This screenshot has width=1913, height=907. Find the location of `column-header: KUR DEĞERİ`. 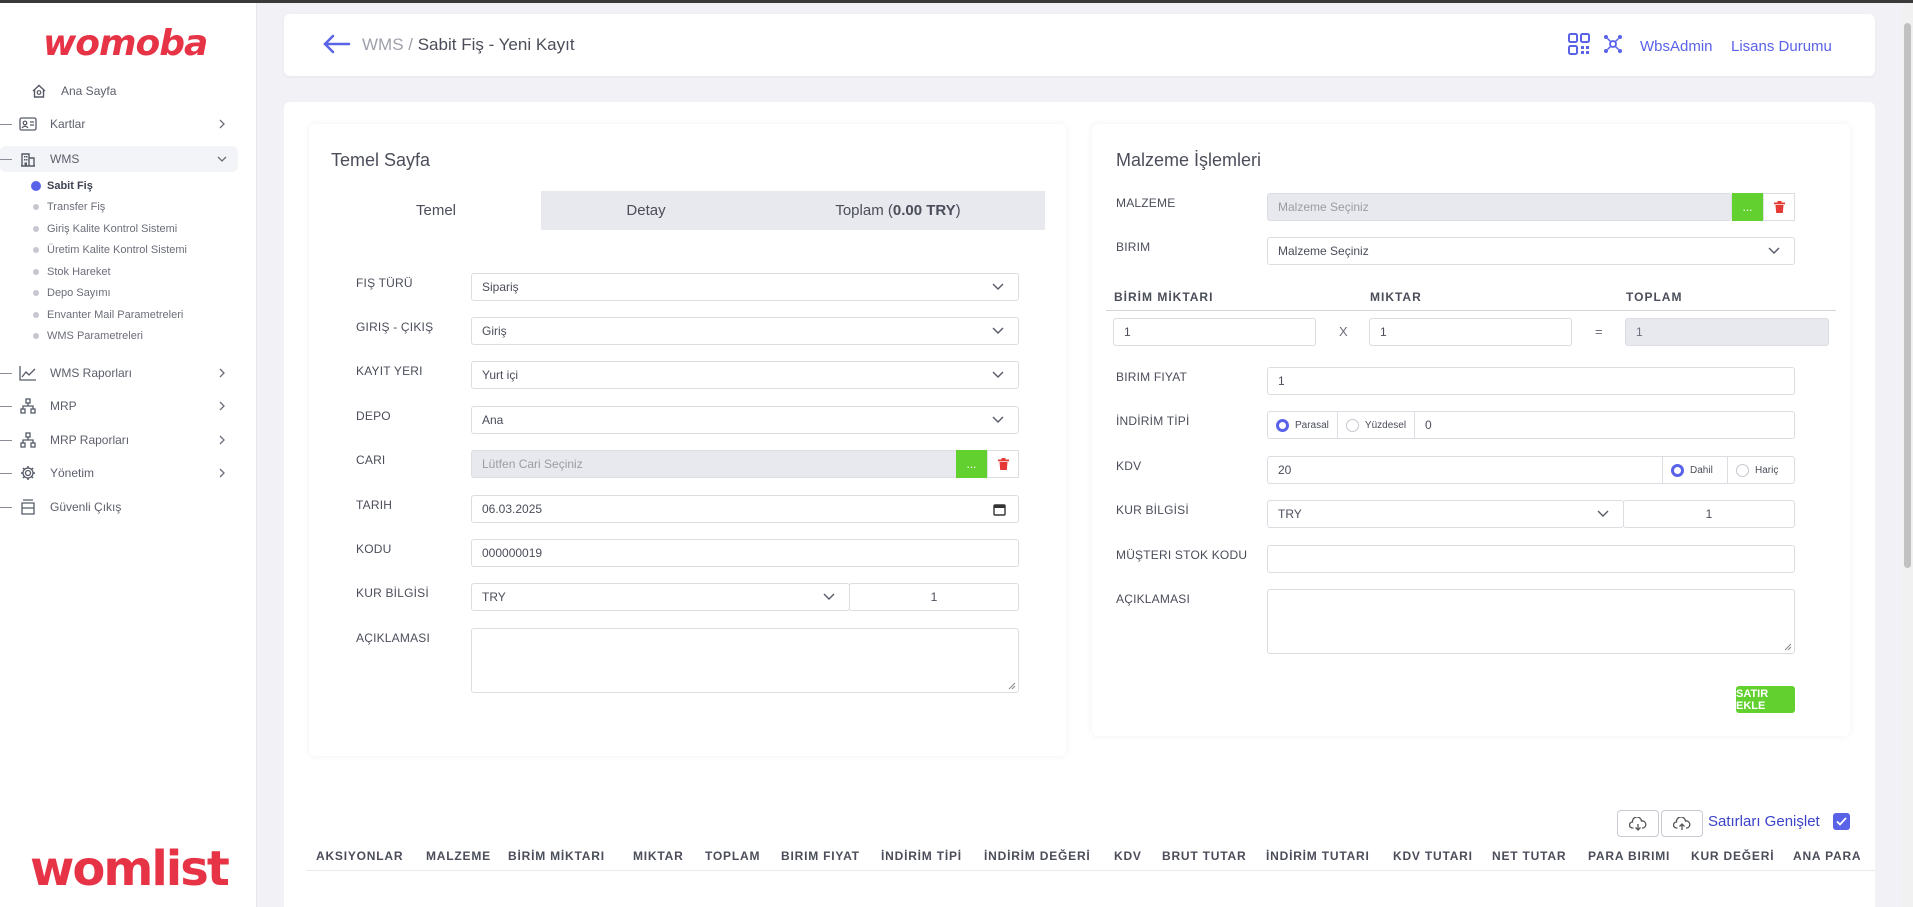

column-header: KUR DEĞERİ is located at coordinates (1732, 856).